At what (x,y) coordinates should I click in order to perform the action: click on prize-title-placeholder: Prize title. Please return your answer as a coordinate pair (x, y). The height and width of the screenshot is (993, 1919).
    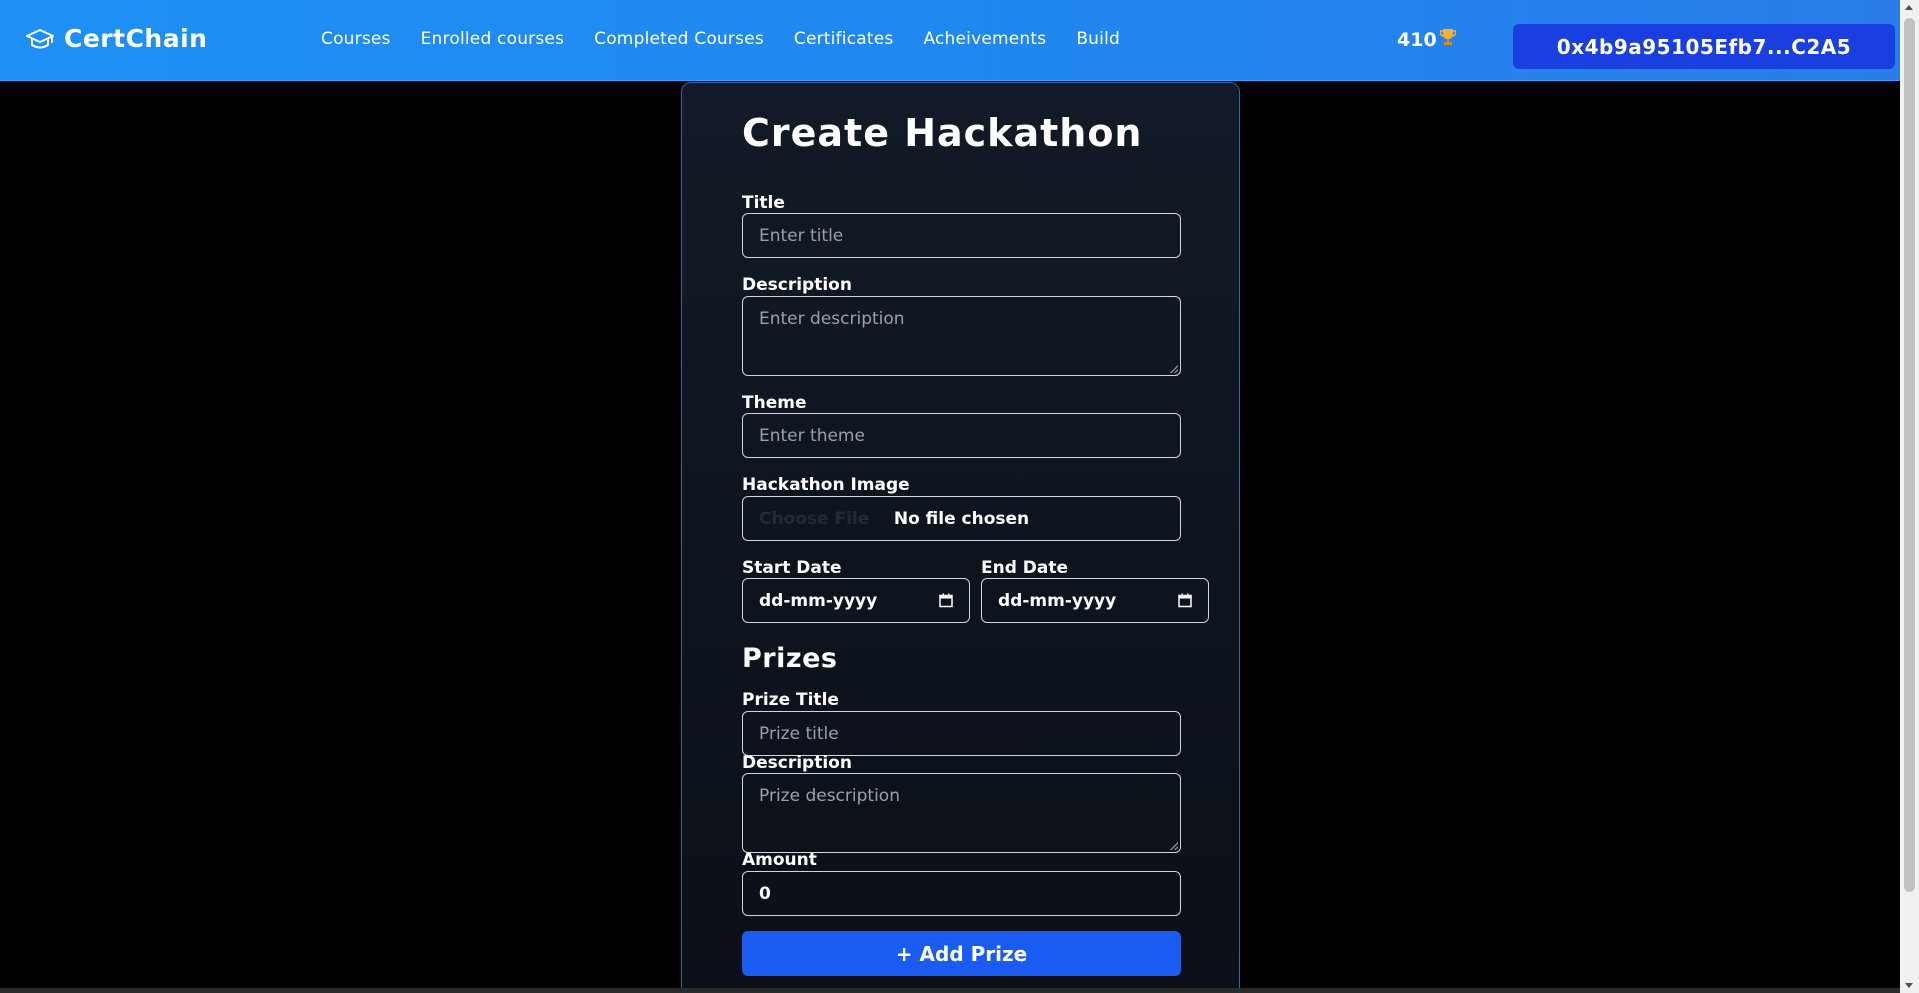
    Looking at the image, I should click on (799, 733).